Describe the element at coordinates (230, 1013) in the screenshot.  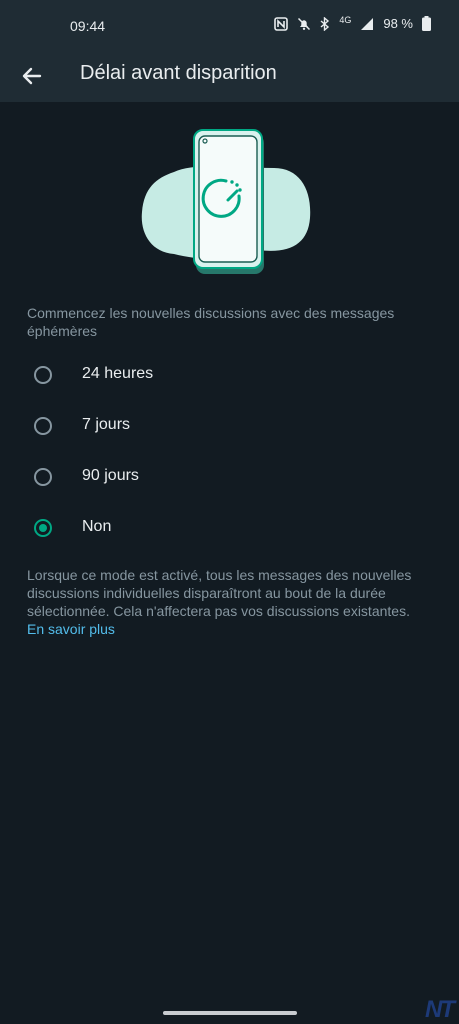
I see `gesture-navigation-bar` at that location.